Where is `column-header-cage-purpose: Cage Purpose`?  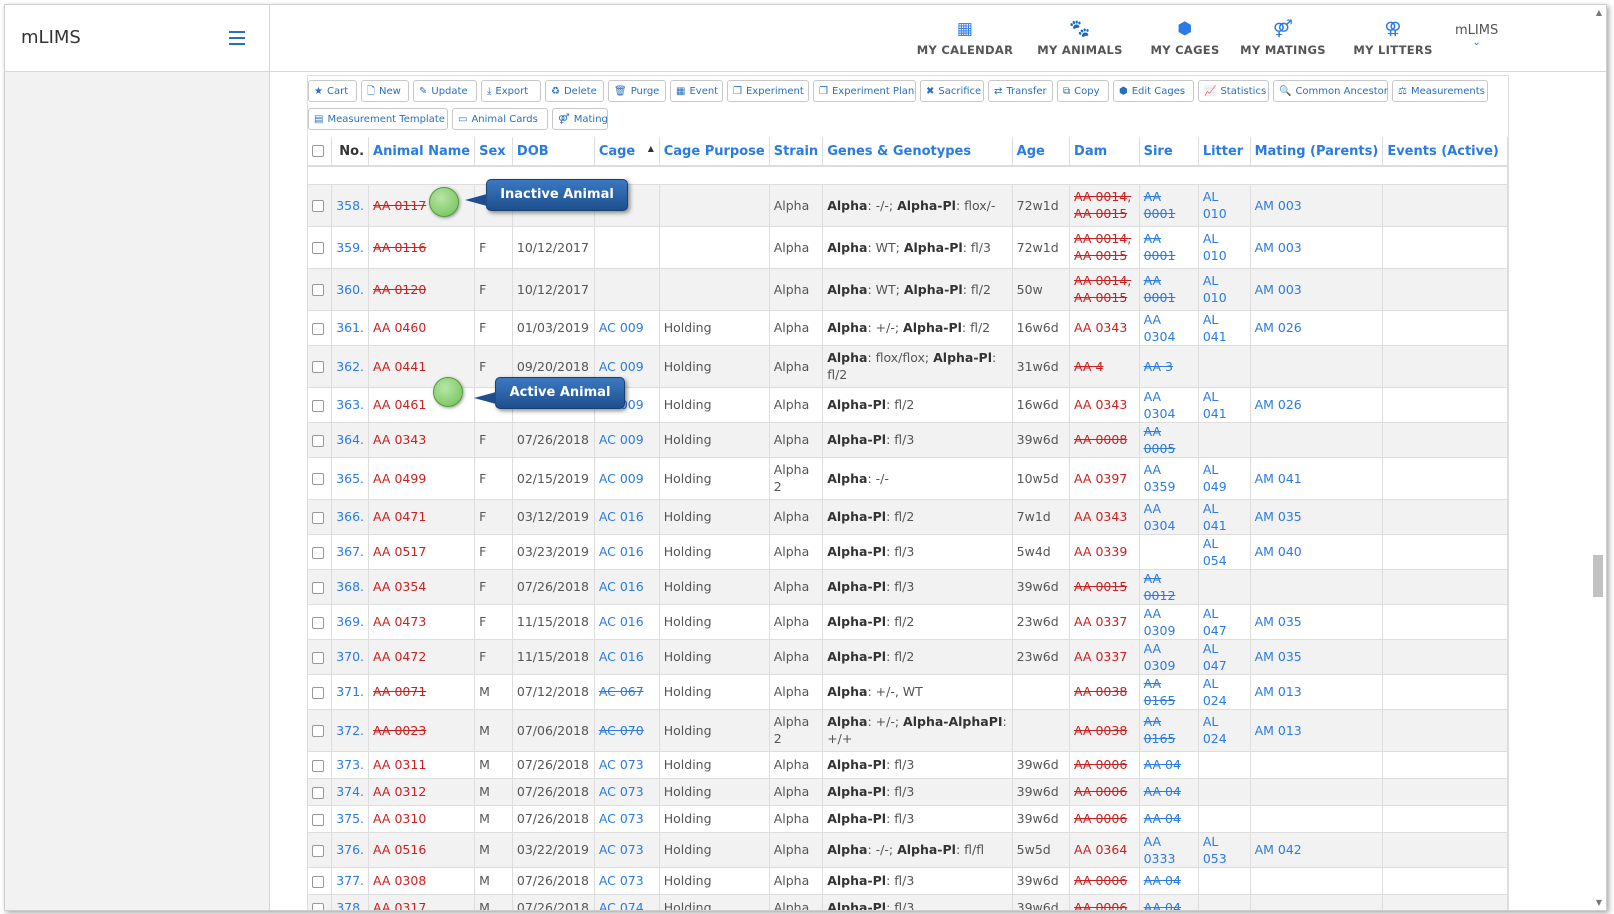 column-header-cage-purpose: Cage Purpose is located at coordinates (714, 152).